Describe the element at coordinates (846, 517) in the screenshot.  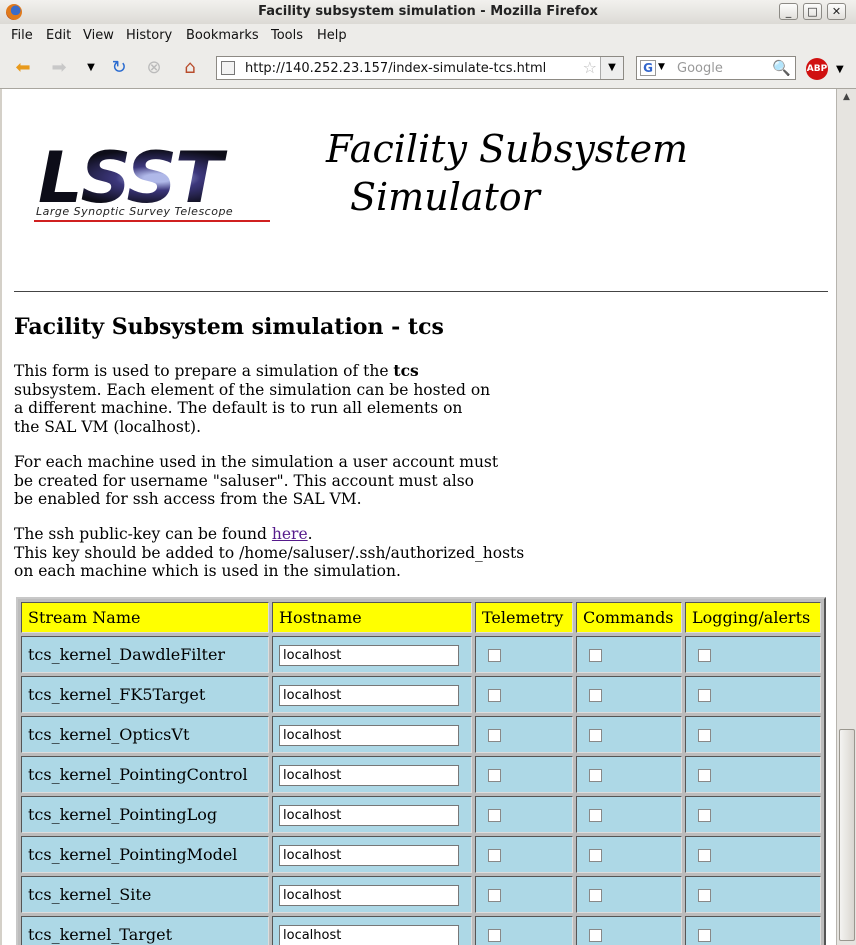
I see `vertical-scrollbar: ▲` at that location.